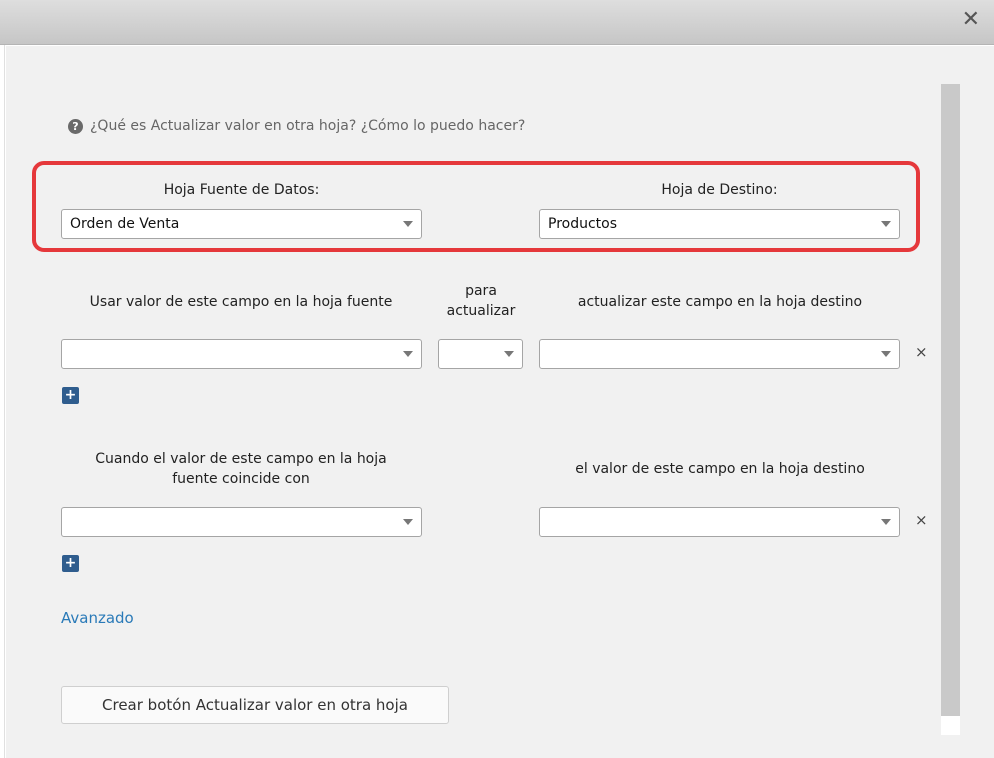  I want to click on source-sheet-label: Hoja Fuente de Datos:, so click(241, 190).